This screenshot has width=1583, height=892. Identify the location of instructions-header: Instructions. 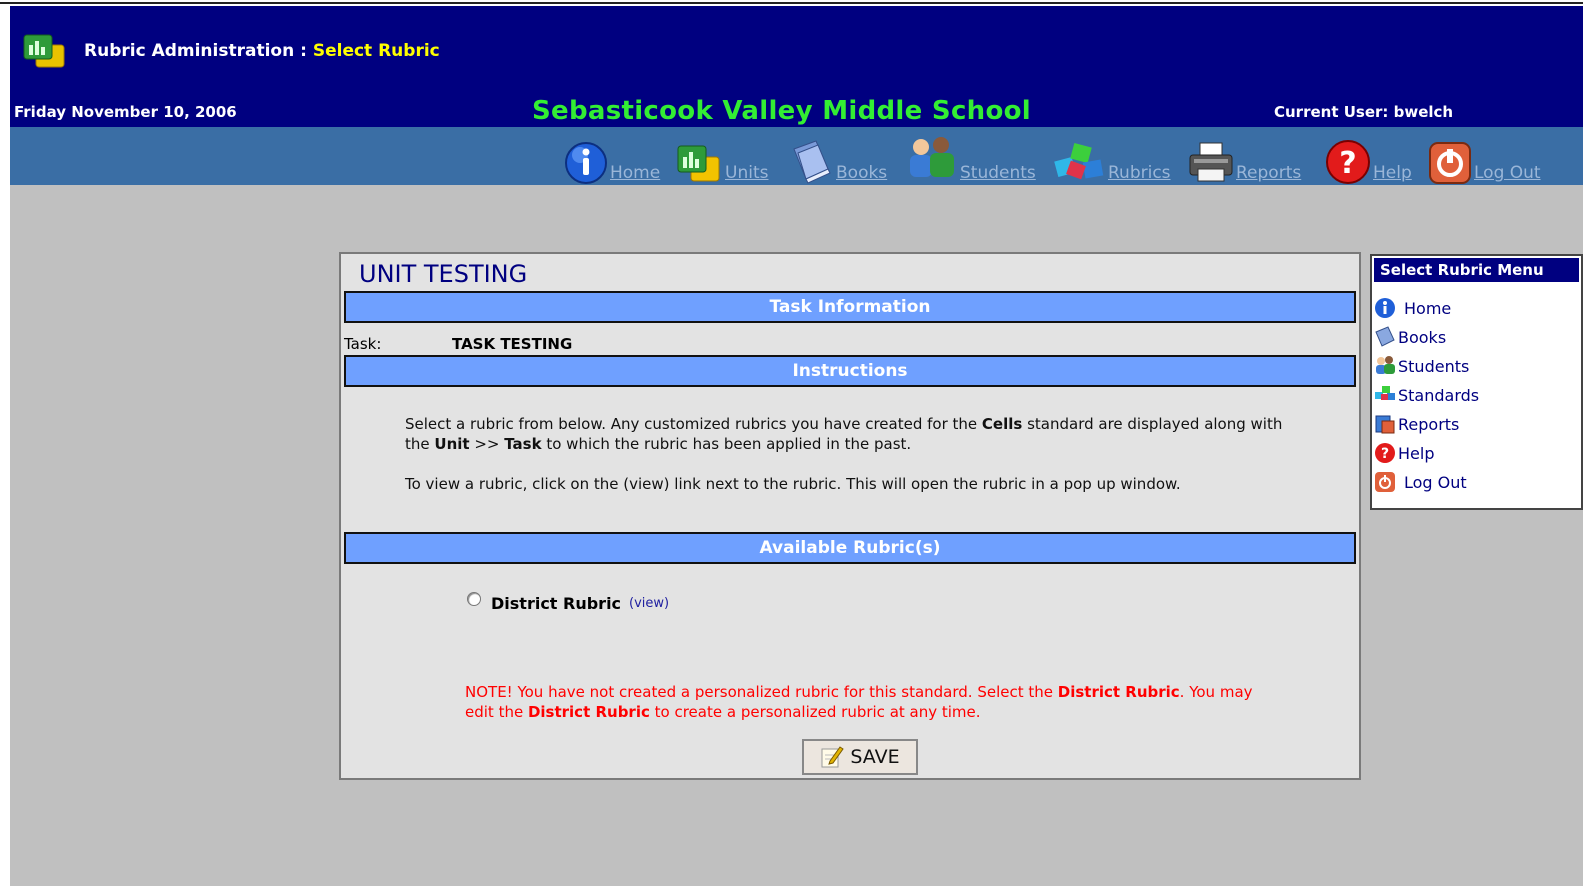
(850, 371).